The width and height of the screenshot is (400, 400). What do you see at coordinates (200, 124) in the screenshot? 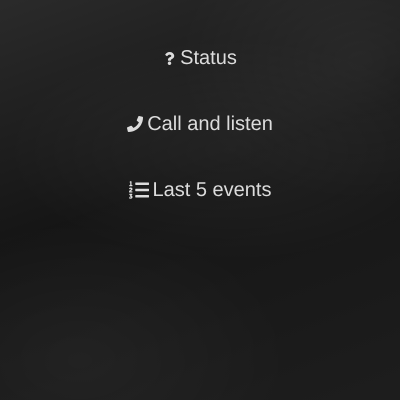
I see `menu-item: Call and listen` at bounding box center [200, 124].